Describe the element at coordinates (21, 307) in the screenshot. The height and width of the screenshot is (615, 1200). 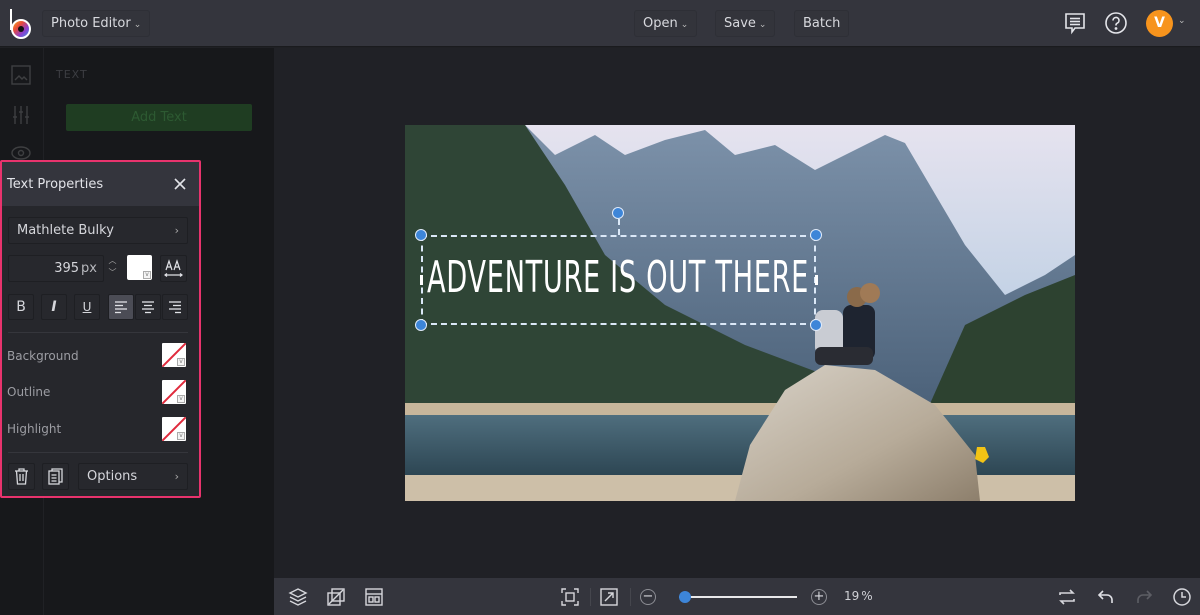
I see `bold-button: B` at that location.